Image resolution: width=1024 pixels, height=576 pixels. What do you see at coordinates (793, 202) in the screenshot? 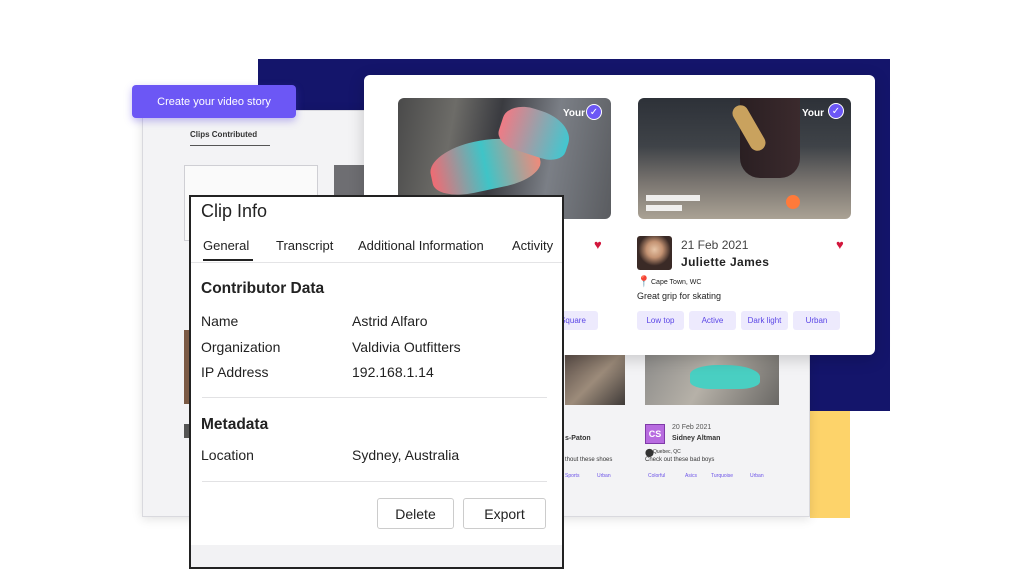
I see `skate-shoe-shape` at bounding box center [793, 202].